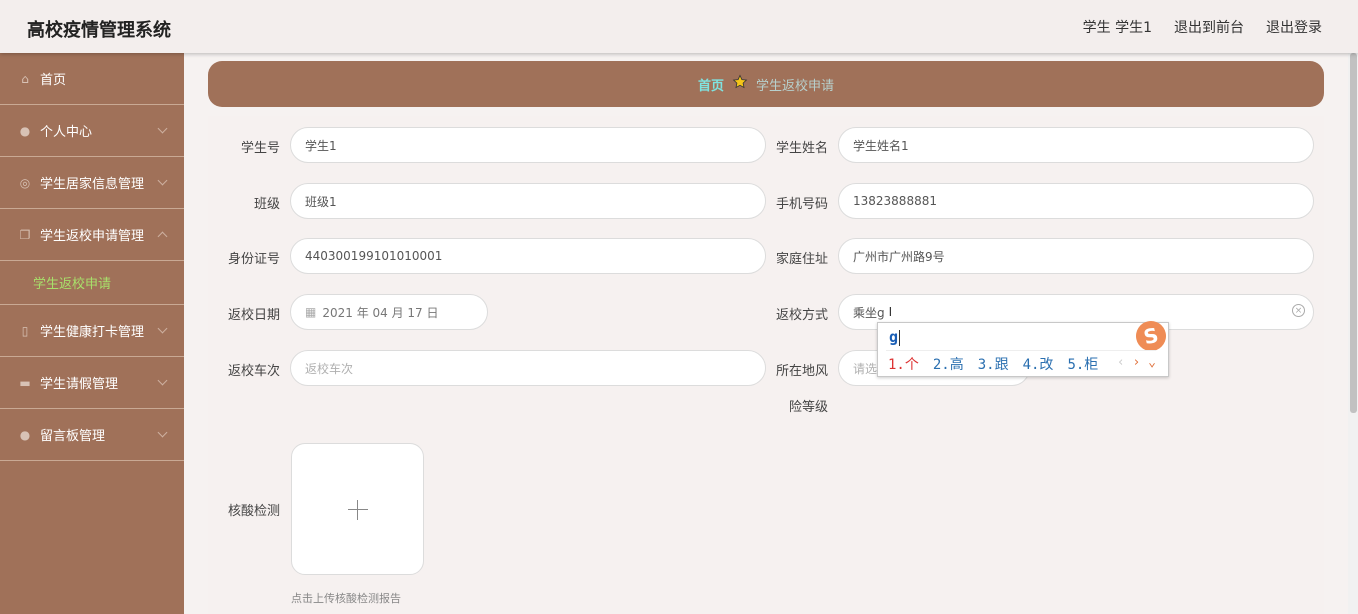 The height and width of the screenshot is (614, 1358). I want to click on ime-candidate: 4.改, so click(1038, 364).